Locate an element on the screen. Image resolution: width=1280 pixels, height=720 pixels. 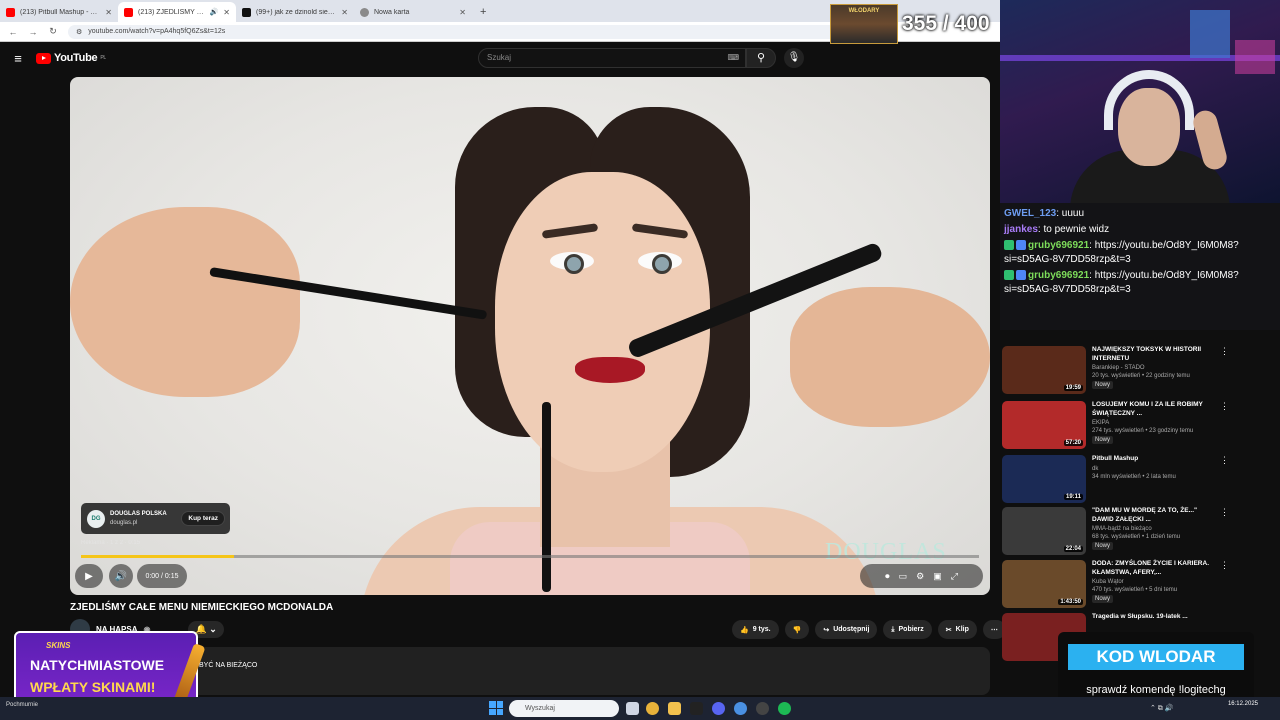
ad-text: DOUGLAS POLSKA douglas.pl is located at coordinates (143, 519).